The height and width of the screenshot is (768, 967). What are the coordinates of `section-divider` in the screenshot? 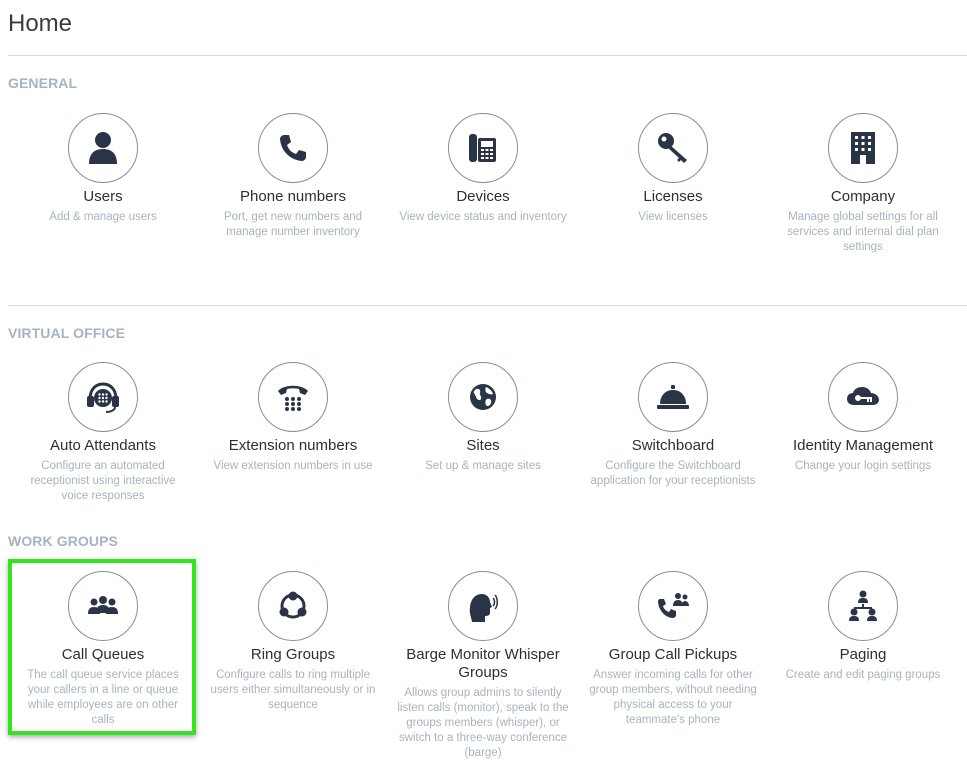 It's located at (487, 305).